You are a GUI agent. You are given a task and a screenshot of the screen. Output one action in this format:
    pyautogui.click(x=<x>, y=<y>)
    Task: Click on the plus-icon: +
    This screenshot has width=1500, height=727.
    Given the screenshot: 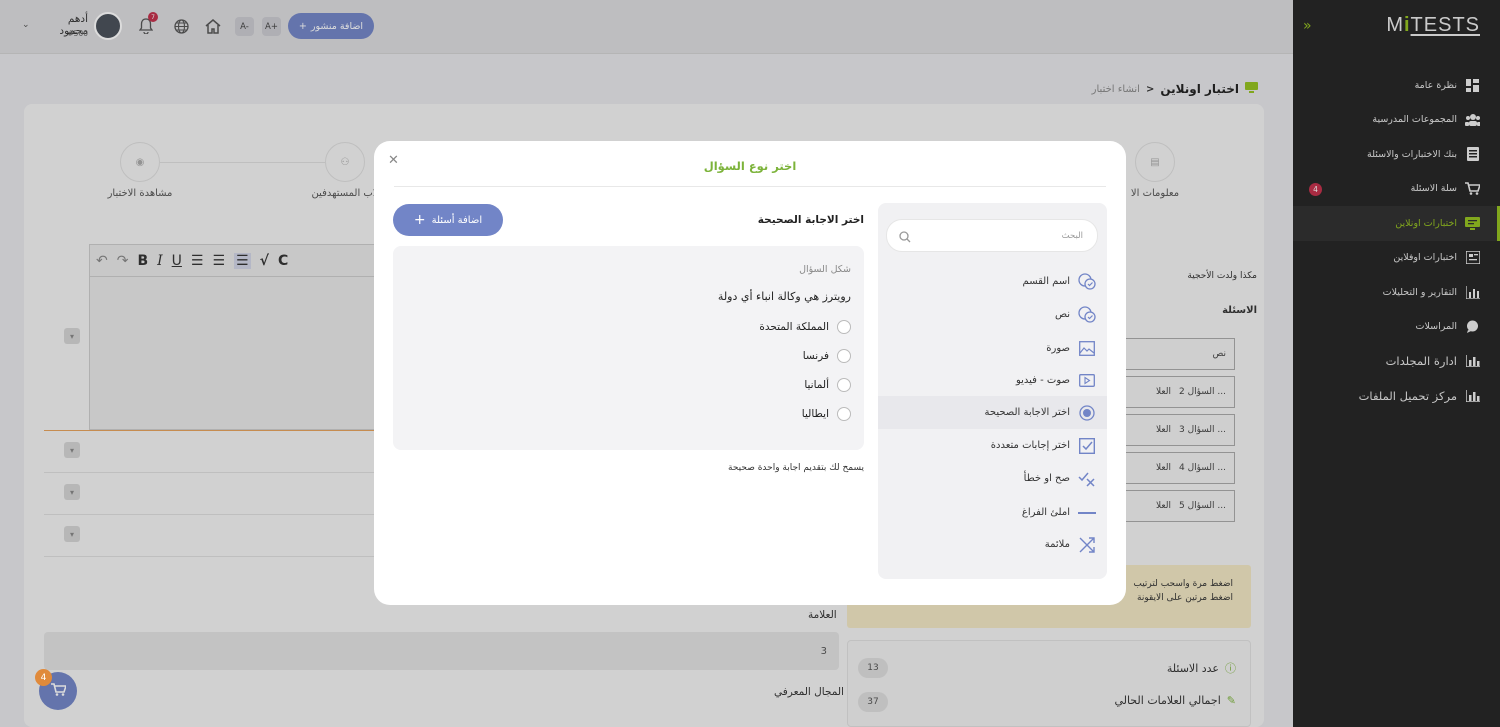 What is the action you would take?
    pyautogui.click(x=419, y=220)
    